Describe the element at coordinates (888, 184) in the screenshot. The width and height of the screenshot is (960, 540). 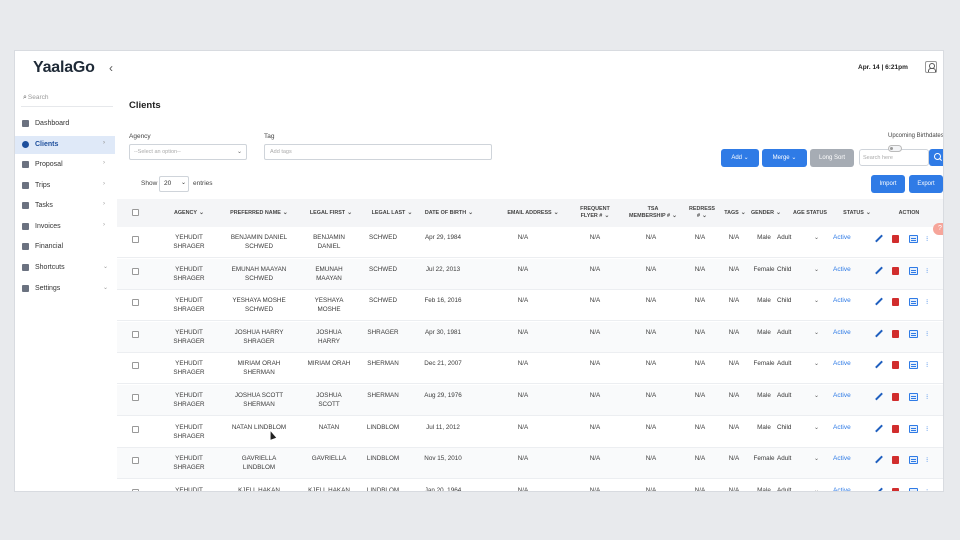
I see `import-button: Import` at that location.